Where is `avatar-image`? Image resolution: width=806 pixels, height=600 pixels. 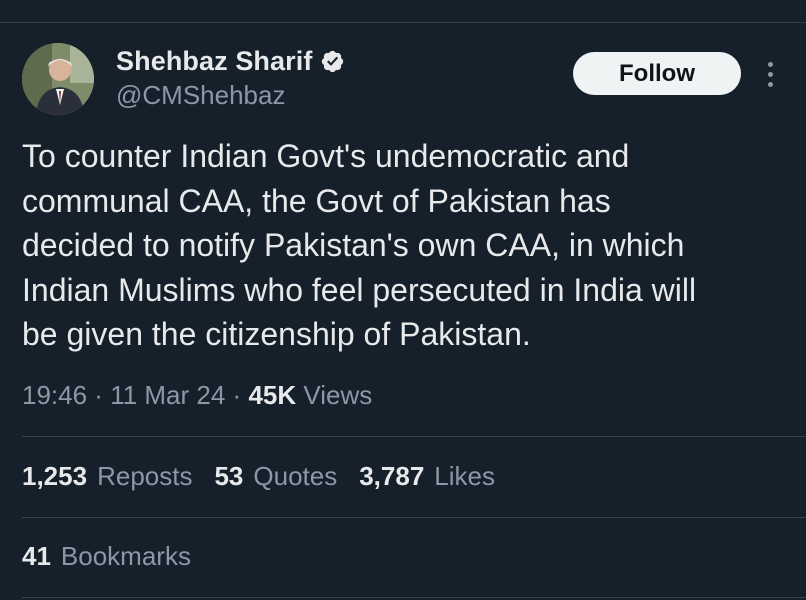 avatar-image is located at coordinates (58, 79).